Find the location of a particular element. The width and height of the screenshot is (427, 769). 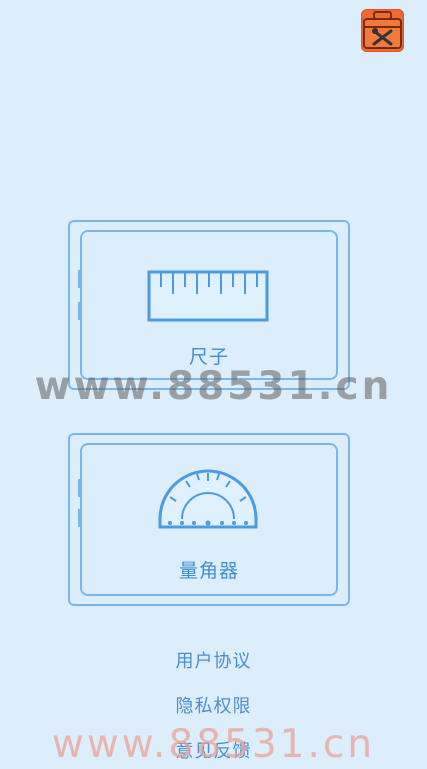

ruler-label: 尺子 is located at coordinates (208, 357).